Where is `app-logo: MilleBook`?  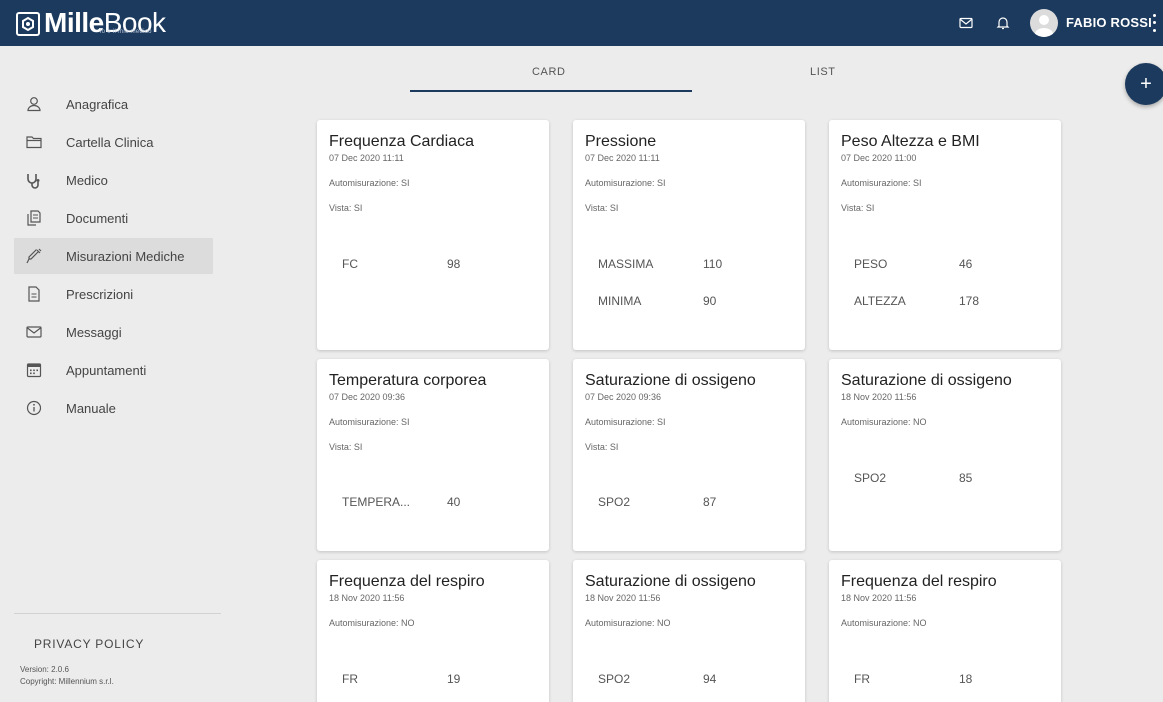 app-logo: MilleBook is located at coordinates (91, 23).